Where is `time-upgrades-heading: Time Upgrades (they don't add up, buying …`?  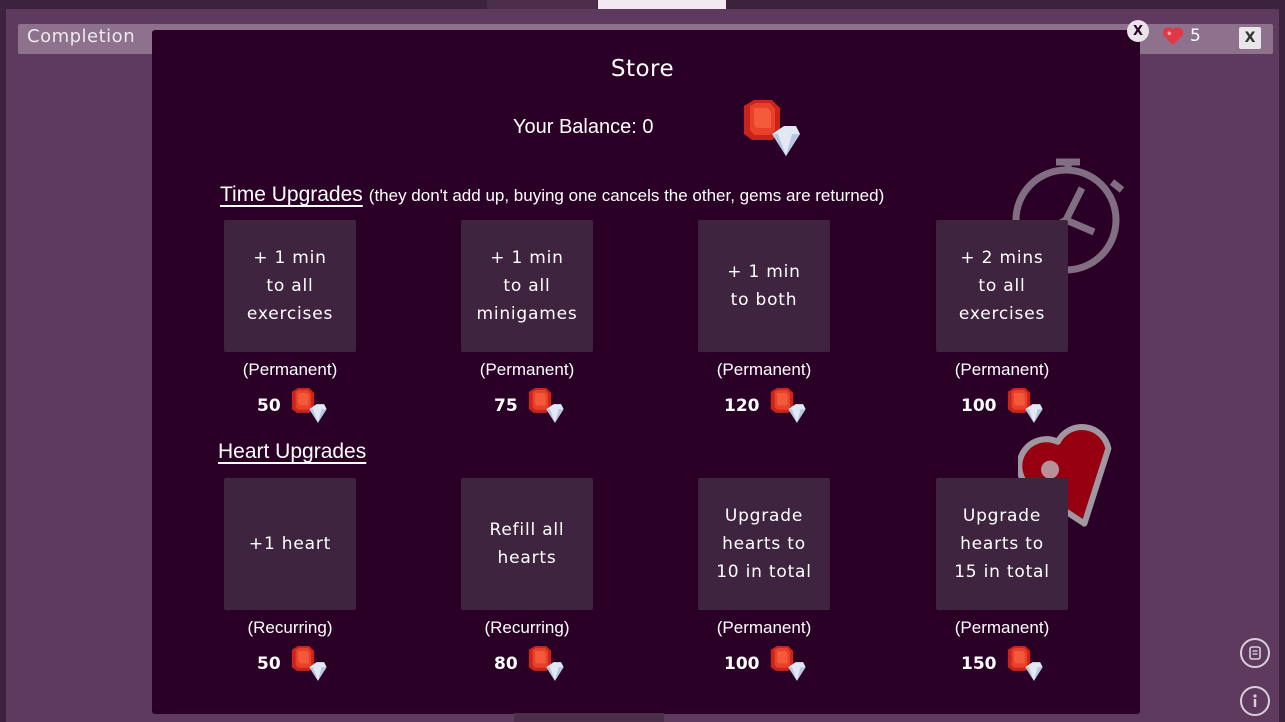
time-upgrades-heading: Time Upgrades (they don't add up, buying … is located at coordinates (552, 195).